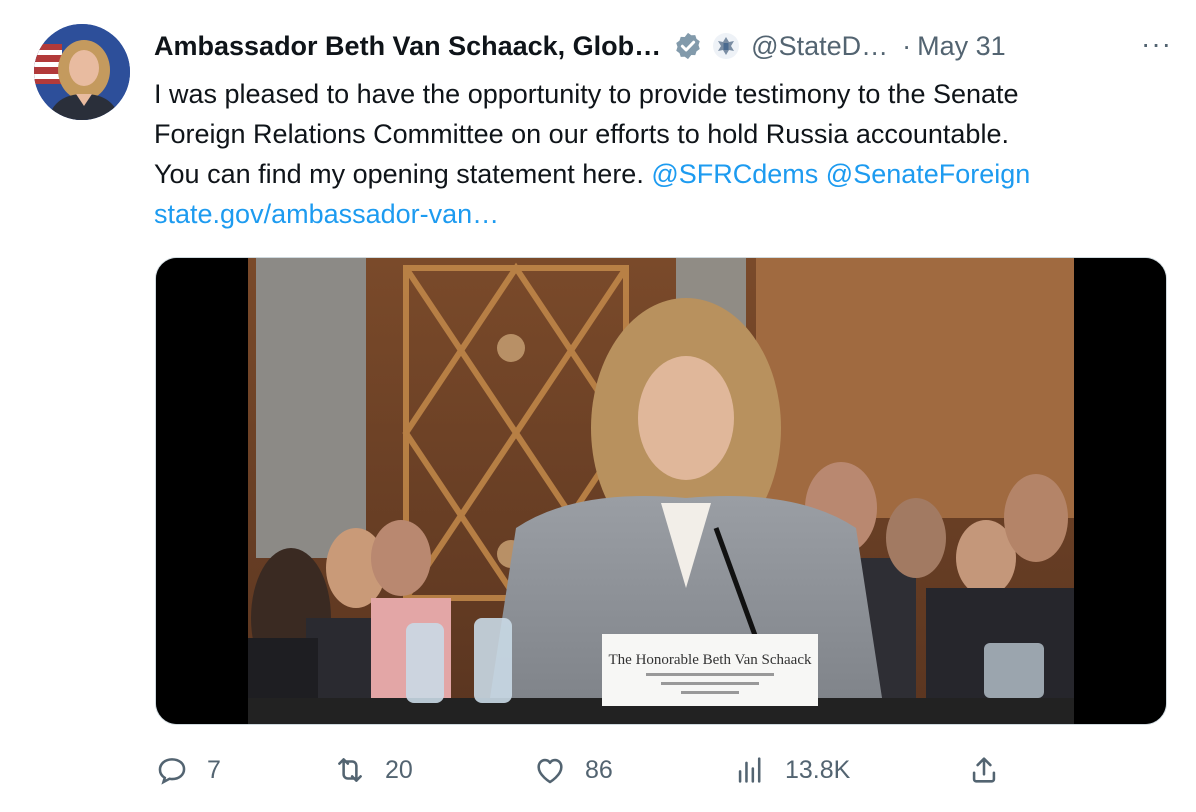 The image size is (1196, 812). What do you see at coordinates (350, 770) in the screenshot?
I see `retweet-icon` at bounding box center [350, 770].